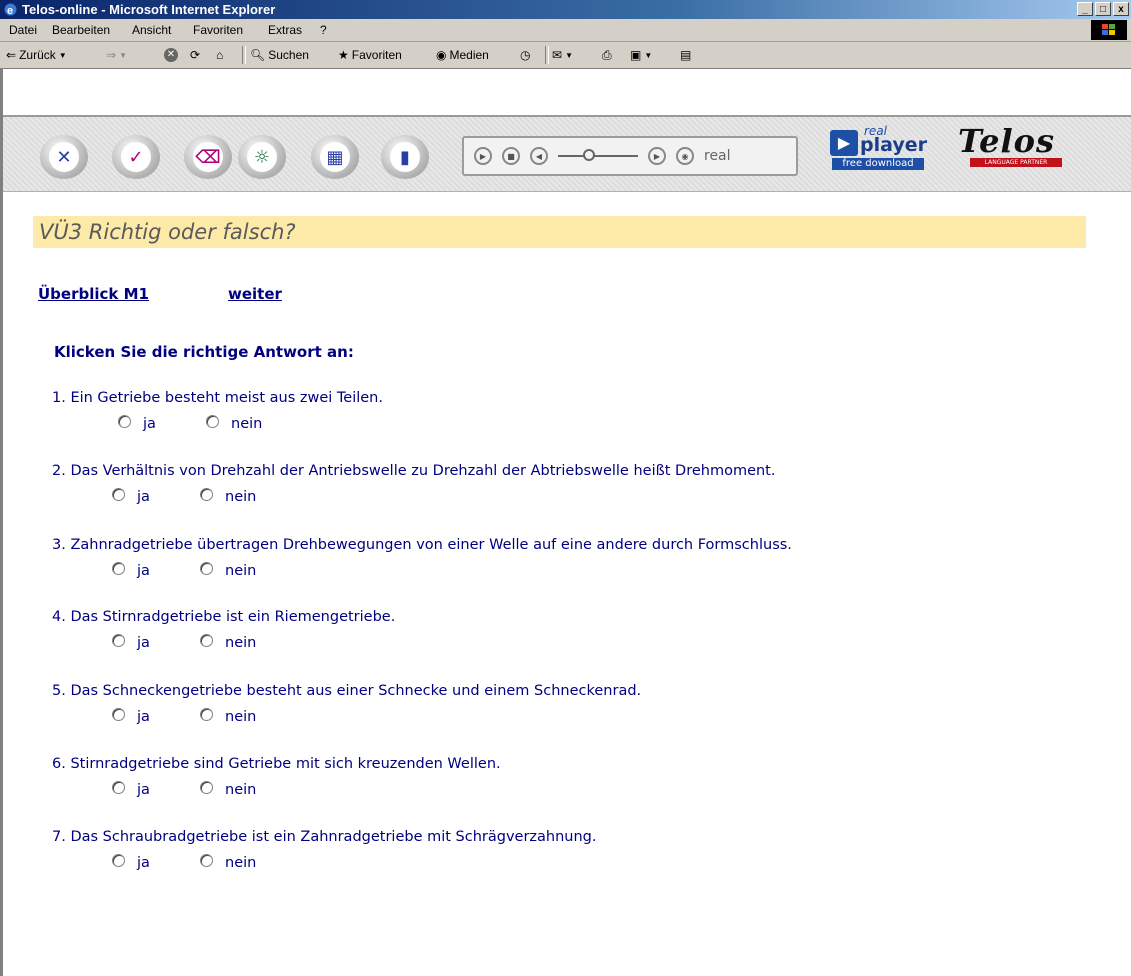 This screenshot has height=976, width=1131. What do you see at coordinates (195, 55) in the screenshot?
I see `refresh-button: ⟳` at bounding box center [195, 55].